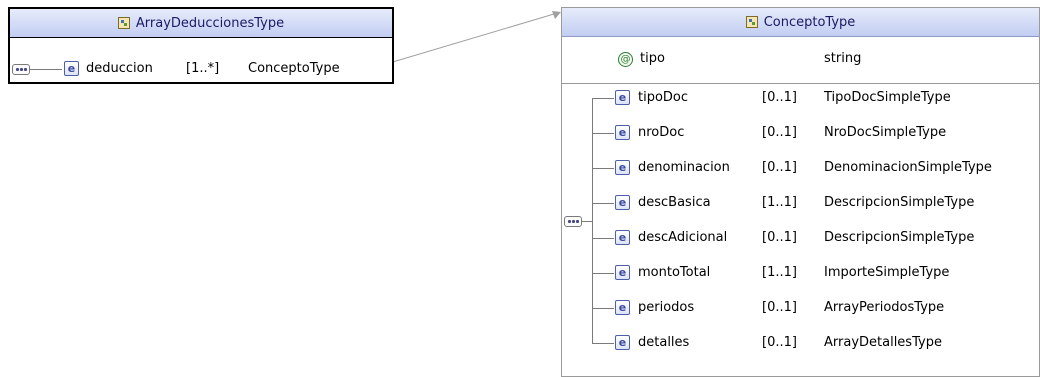 The image size is (1040, 377). What do you see at coordinates (661, 132) in the screenshot?
I see `element-name: nroDoc` at bounding box center [661, 132].